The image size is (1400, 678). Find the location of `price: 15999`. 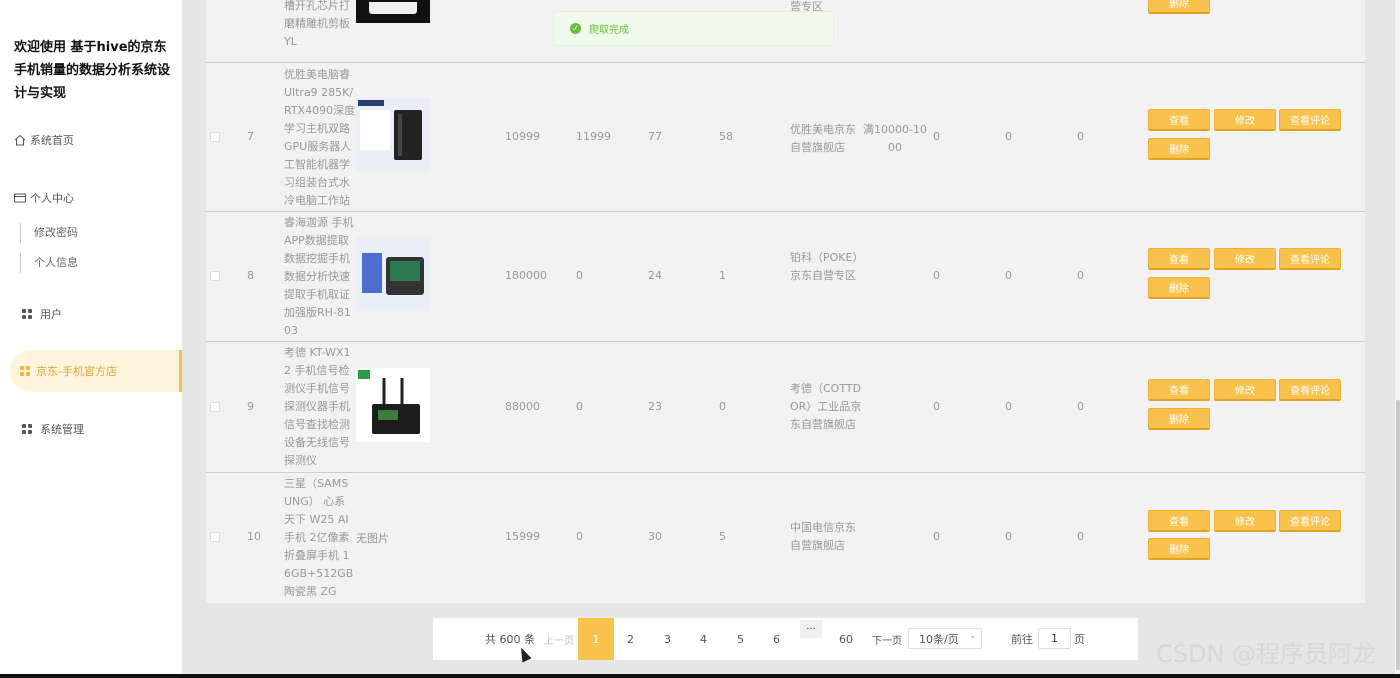

price: 15999 is located at coordinates (522, 536).